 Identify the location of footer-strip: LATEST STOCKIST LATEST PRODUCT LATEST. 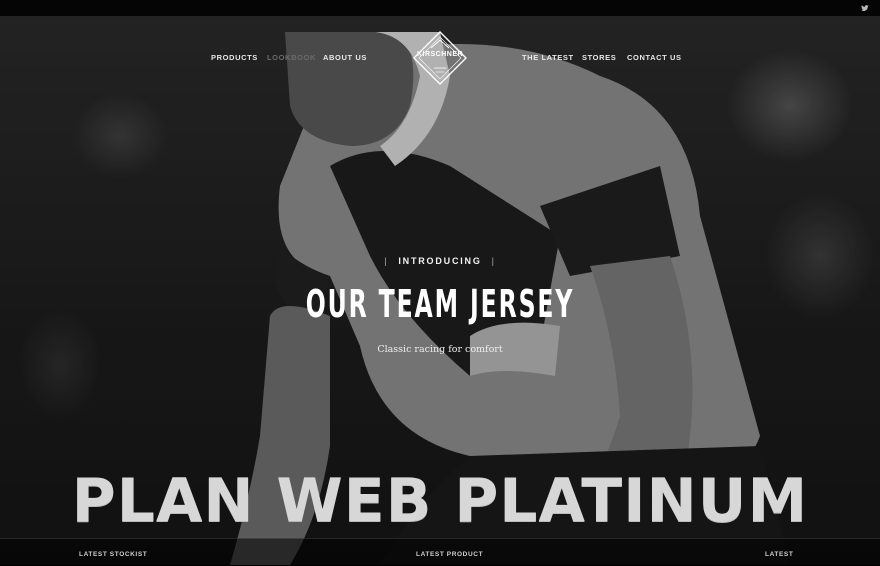
(440, 552).